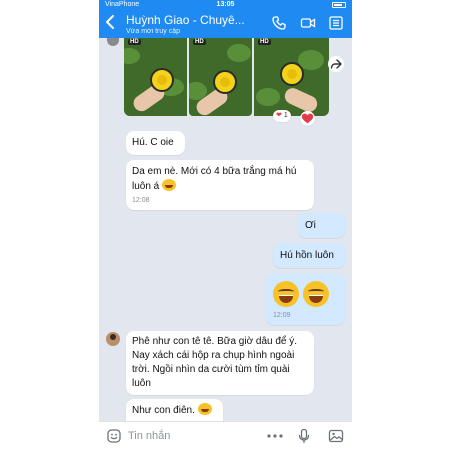 The width and height of the screenshot is (450, 450). Describe the element at coordinates (336, 436) in the screenshot. I see `image-gallery-icon` at that location.